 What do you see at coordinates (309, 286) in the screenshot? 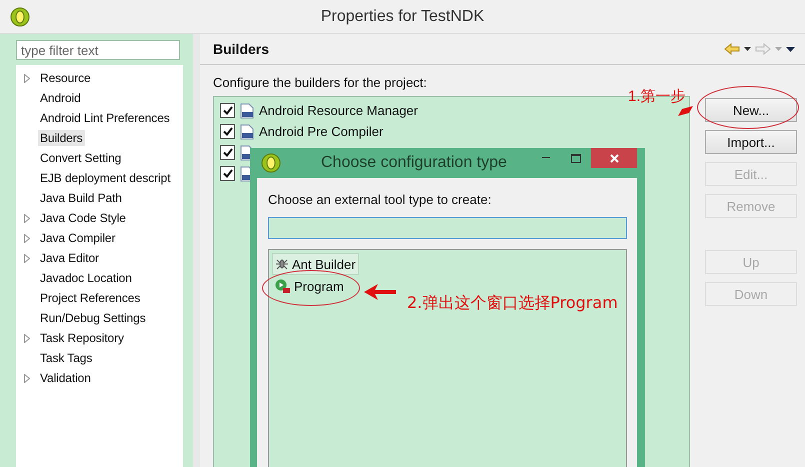
I see `type-item: Program` at bounding box center [309, 286].